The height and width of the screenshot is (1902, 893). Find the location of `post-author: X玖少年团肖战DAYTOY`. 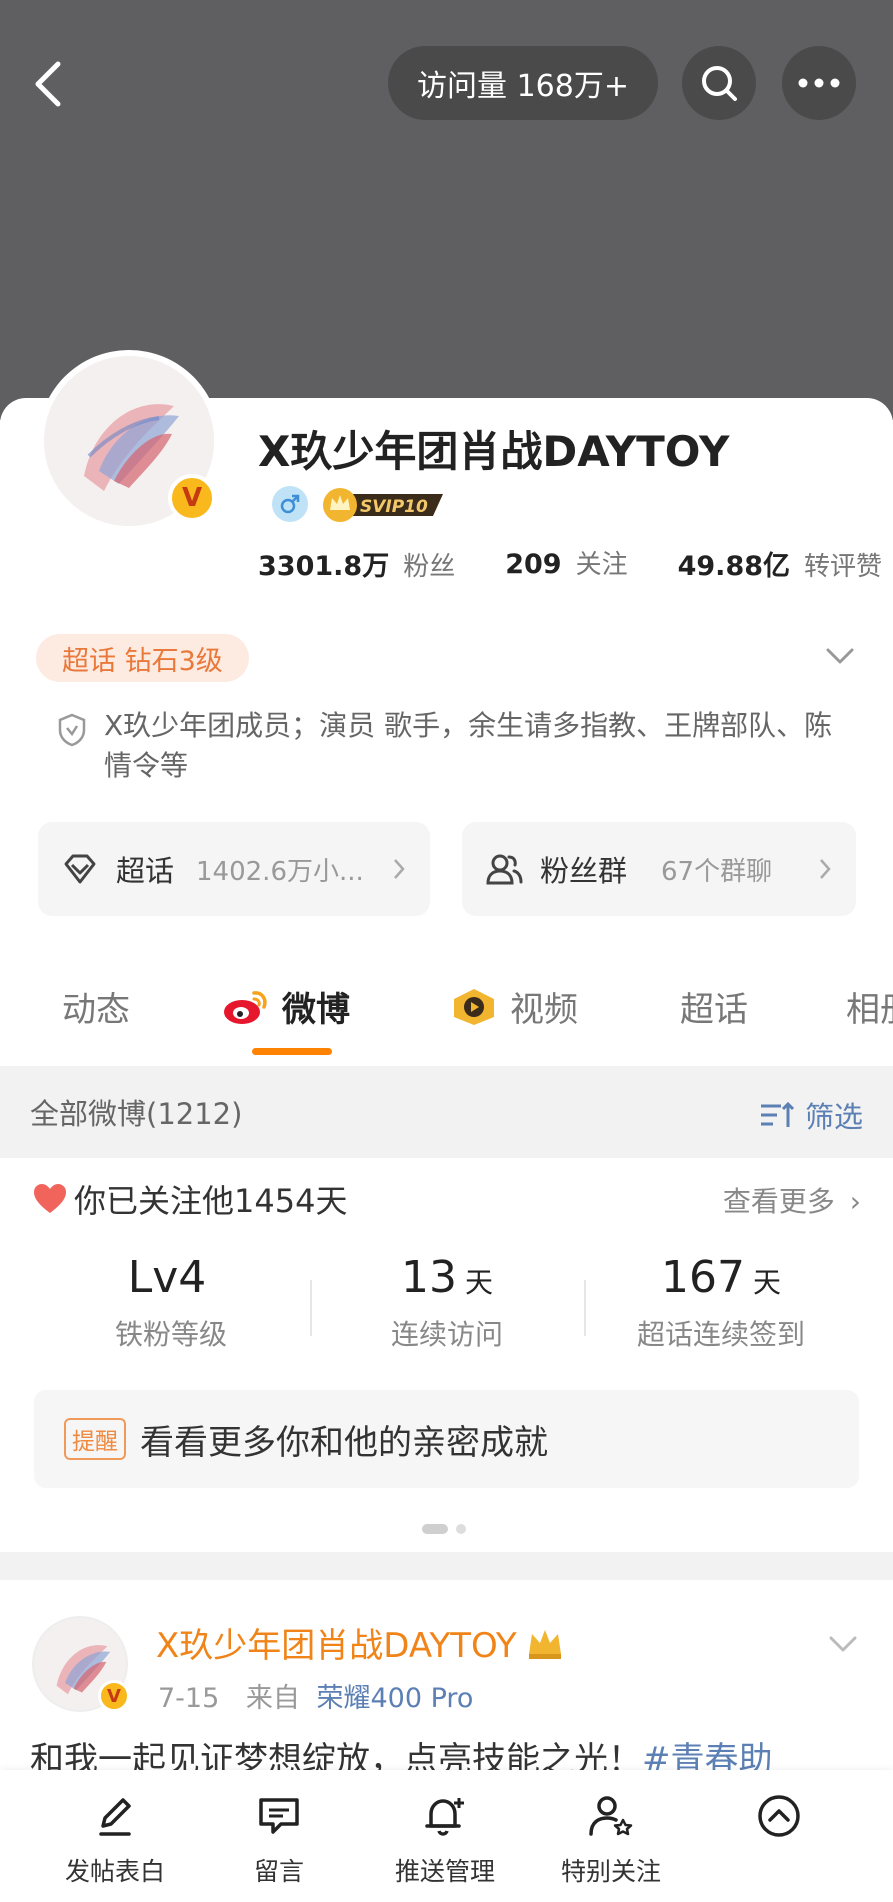

post-author: X玖少年团肖战DAYTOY is located at coordinates (360, 1642).